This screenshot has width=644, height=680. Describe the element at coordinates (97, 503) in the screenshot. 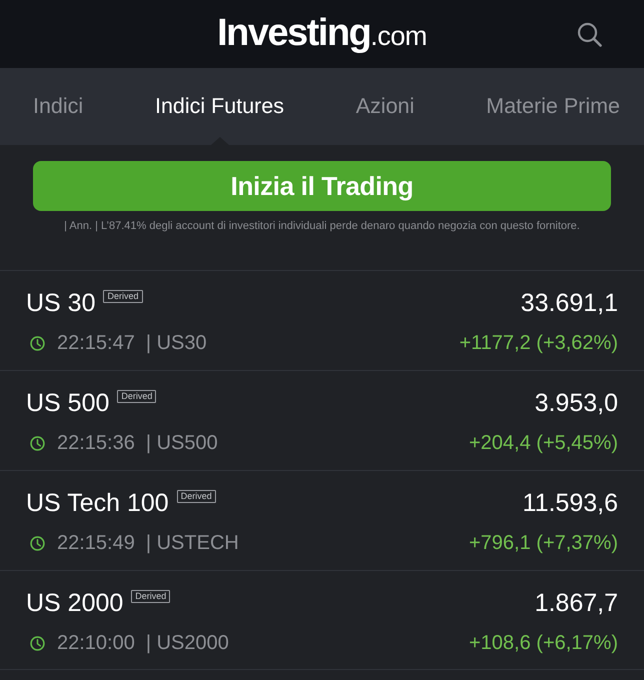

I see `instrument-name: US Tech 100` at that location.